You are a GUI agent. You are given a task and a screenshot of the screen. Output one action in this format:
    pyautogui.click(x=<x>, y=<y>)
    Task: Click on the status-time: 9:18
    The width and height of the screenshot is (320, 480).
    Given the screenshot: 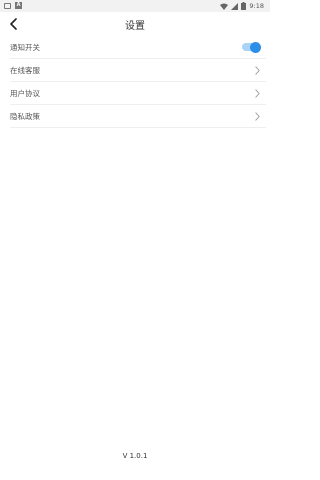 What is the action you would take?
    pyautogui.click(x=256, y=6)
    